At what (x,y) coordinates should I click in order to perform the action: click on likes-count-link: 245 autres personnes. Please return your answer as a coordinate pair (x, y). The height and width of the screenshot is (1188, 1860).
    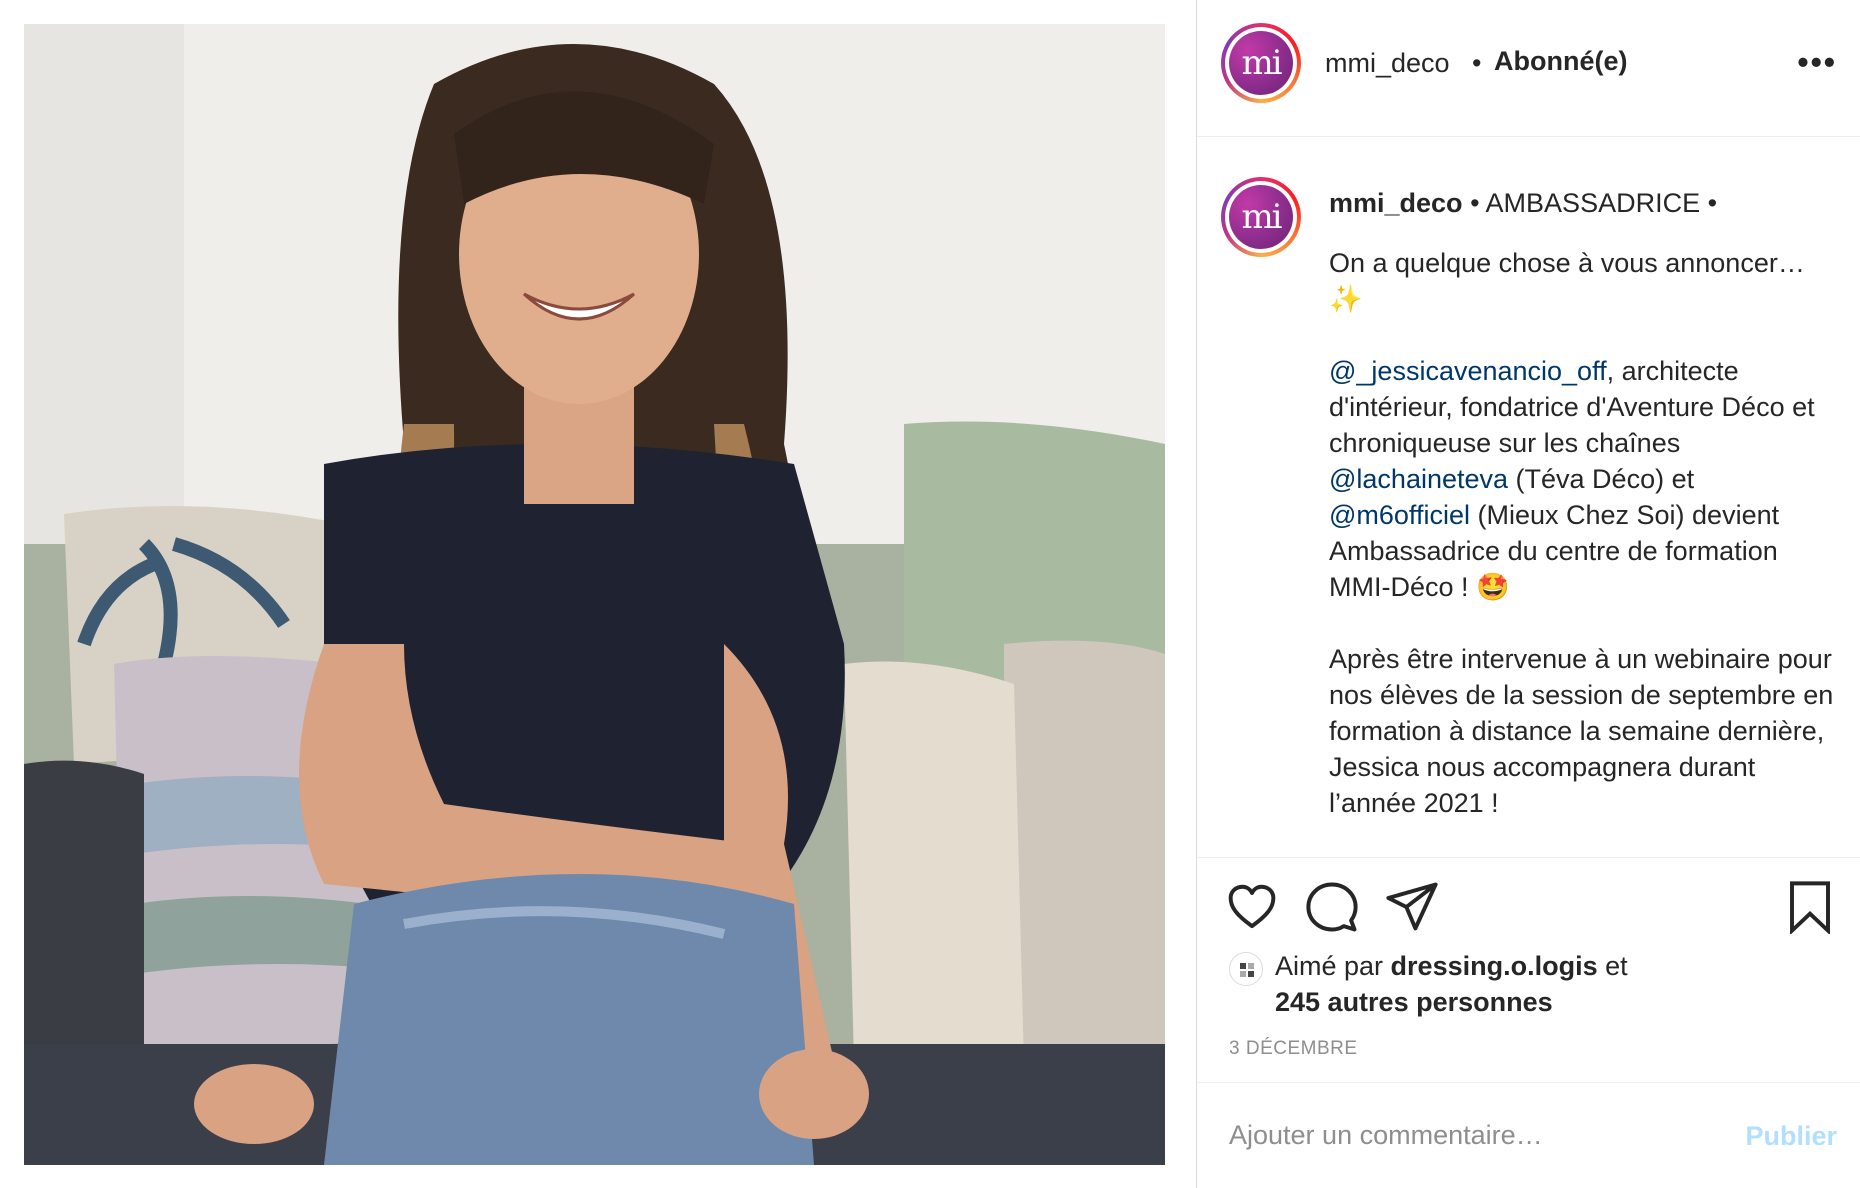
    Looking at the image, I should click on (1414, 1002).